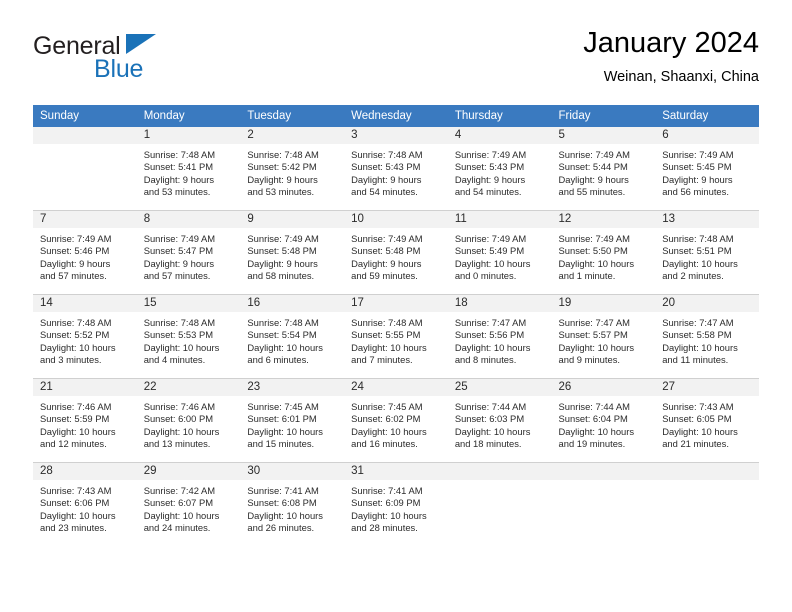  I want to click on daylight-text-line2: and 58 minutes., so click(281, 276).